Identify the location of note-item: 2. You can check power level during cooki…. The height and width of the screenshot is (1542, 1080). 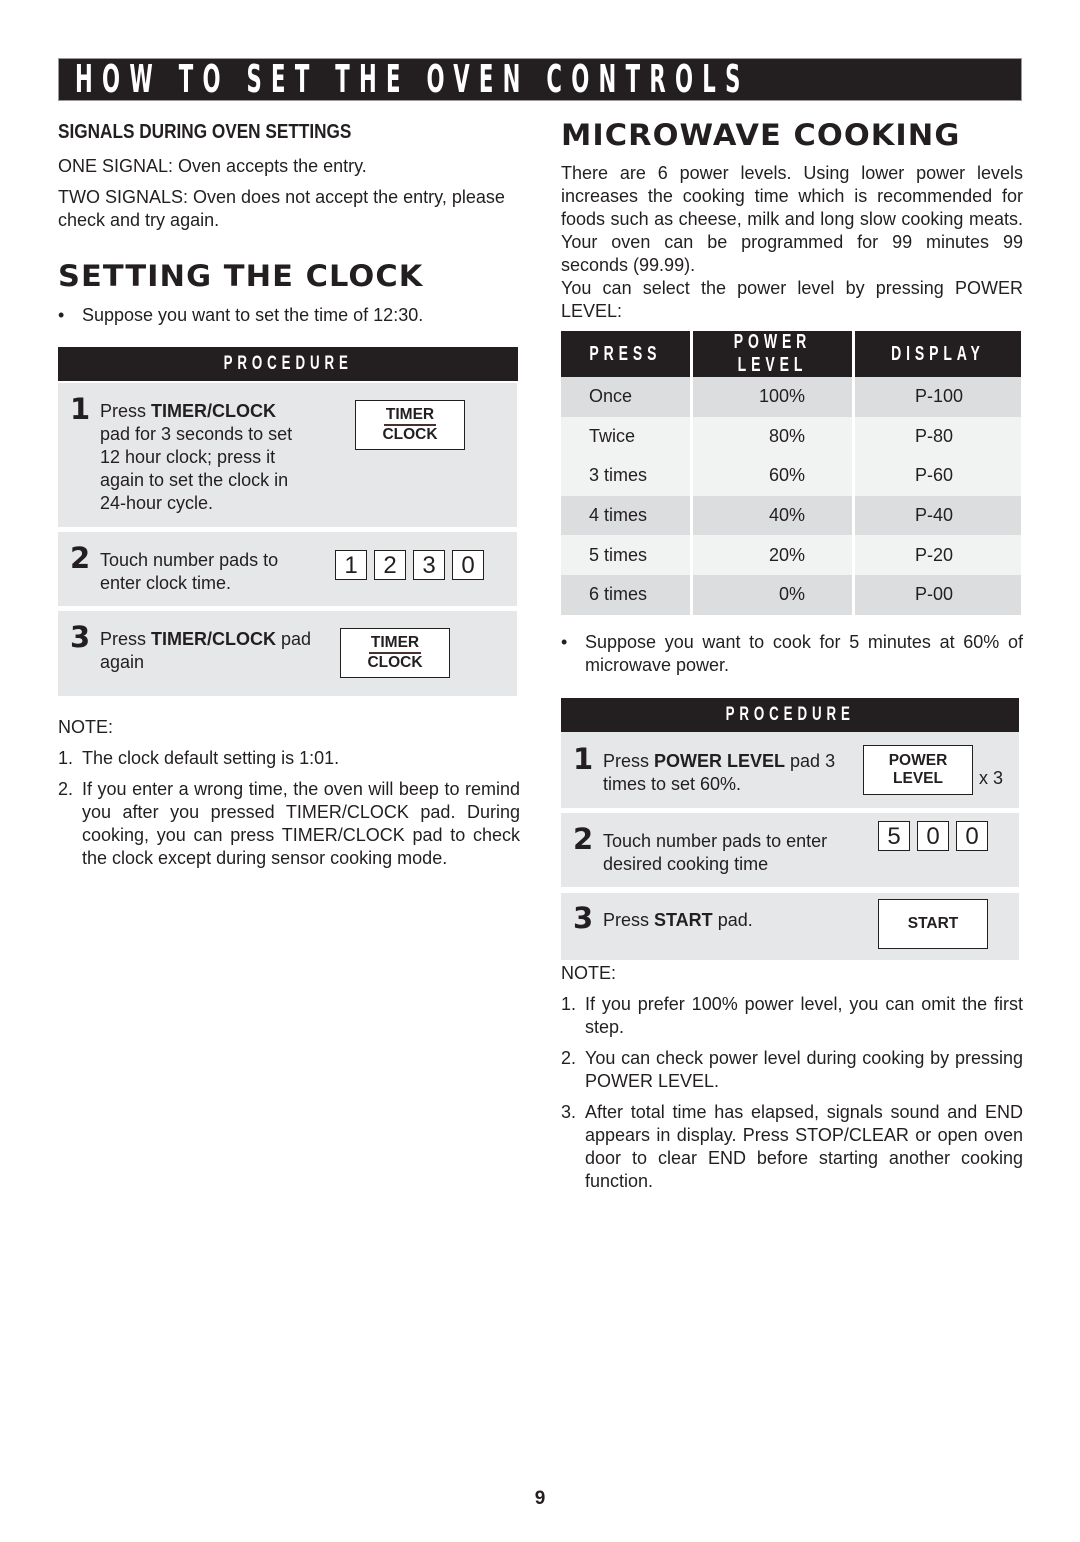
(792, 1069).